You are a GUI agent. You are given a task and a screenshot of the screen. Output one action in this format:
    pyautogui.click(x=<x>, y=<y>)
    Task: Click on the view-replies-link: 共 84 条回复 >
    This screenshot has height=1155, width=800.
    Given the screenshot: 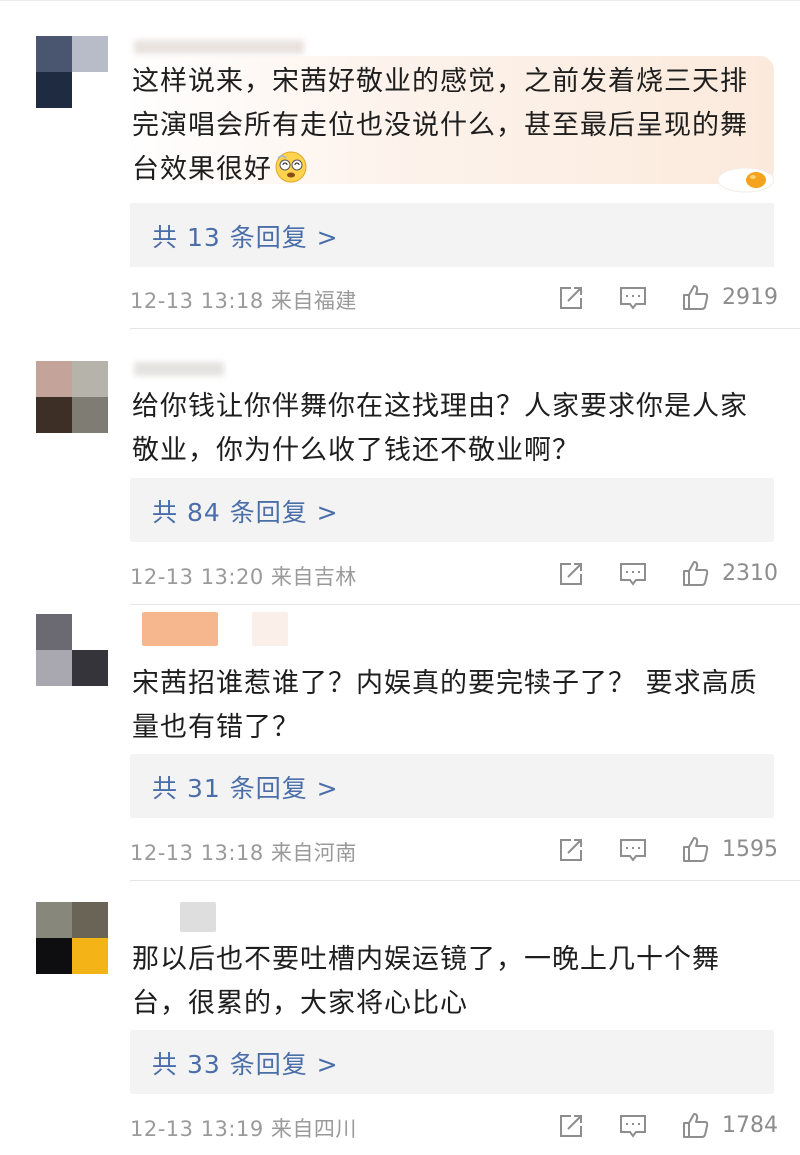 What is the action you would take?
    pyautogui.click(x=245, y=511)
    